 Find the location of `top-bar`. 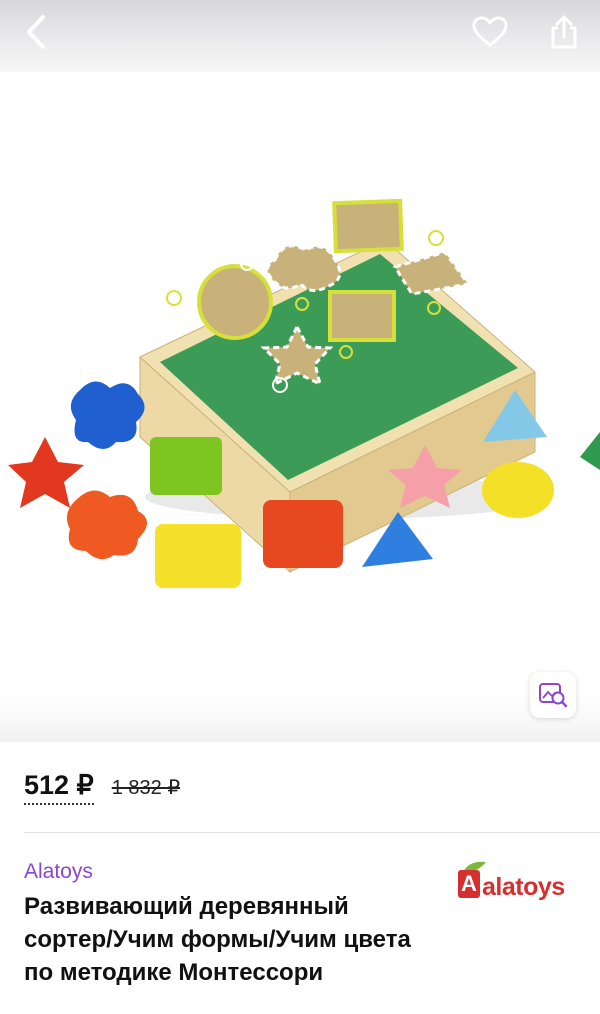

top-bar is located at coordinates (300, 36).